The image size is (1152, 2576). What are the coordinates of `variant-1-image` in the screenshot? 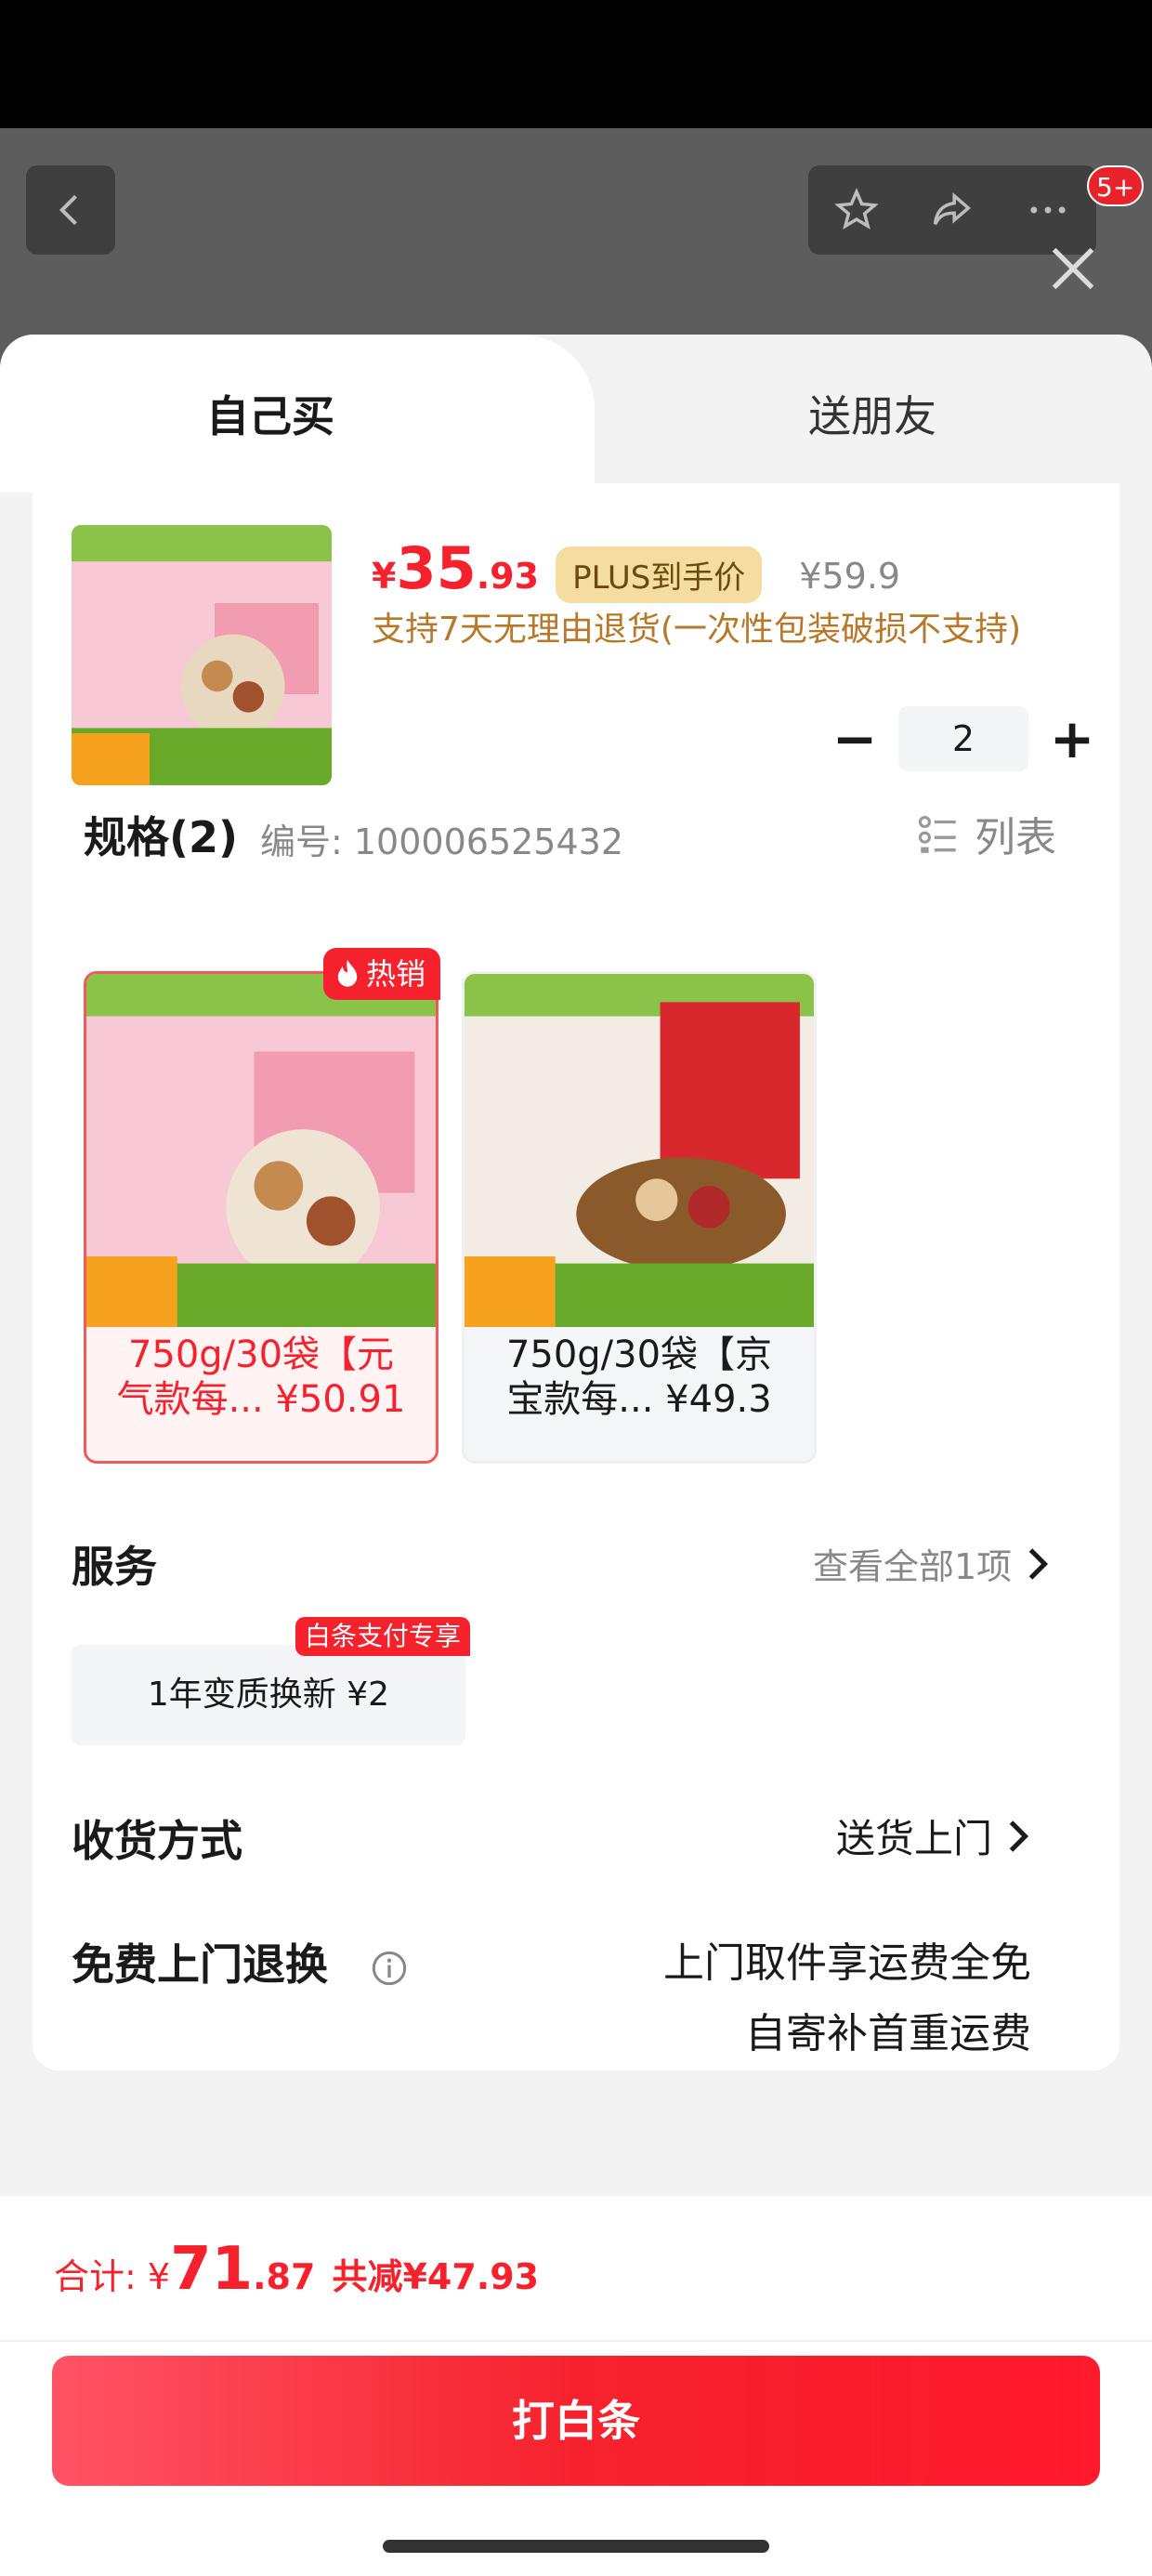 It's located at (261, 1150).